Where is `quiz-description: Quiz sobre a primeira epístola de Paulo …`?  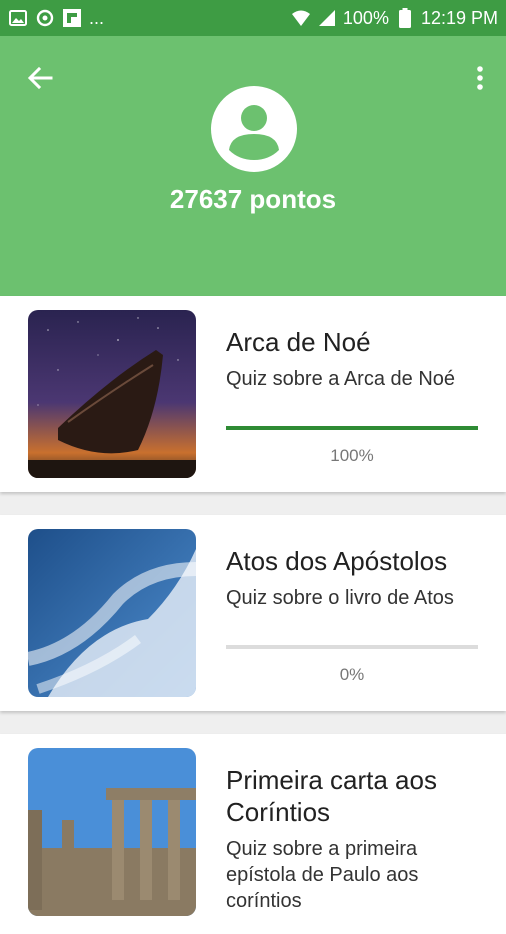
quiz-description: Quiz sobre a primeira epístola de Paulo … is located at coordinates (322, 875).